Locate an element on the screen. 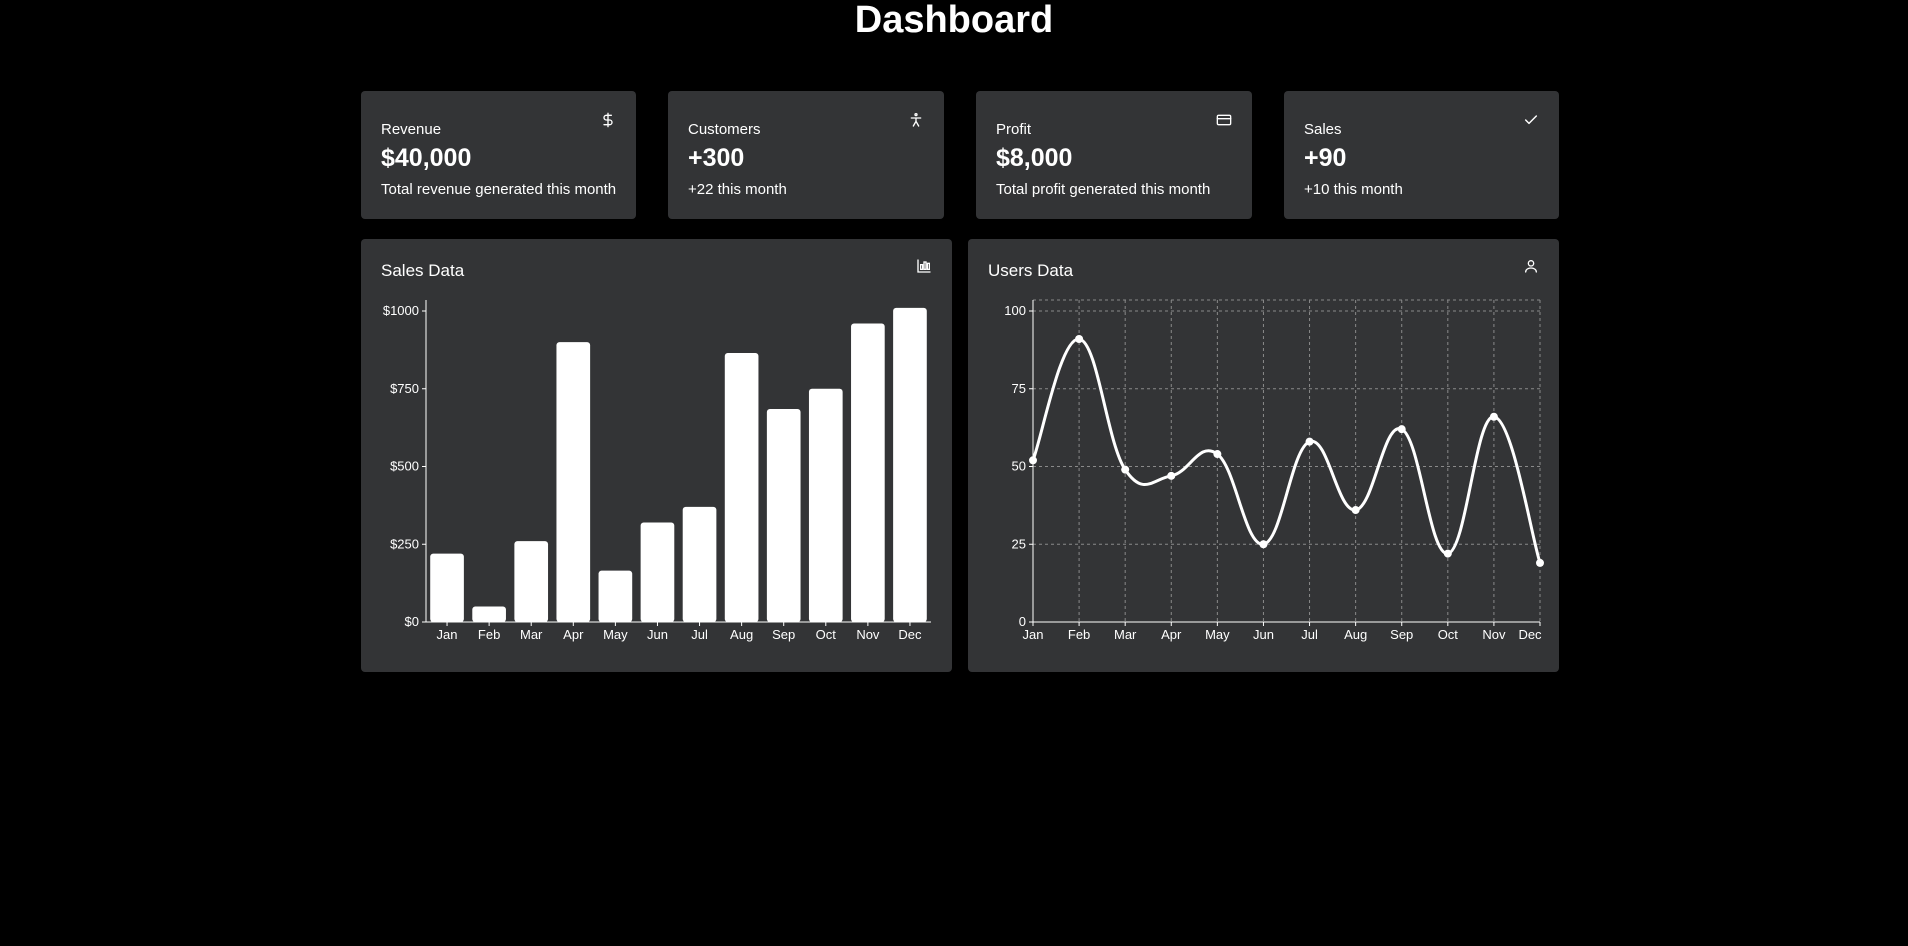 This screenshot has width=1908, height=946. card-subtext: +10 this month is located at coordinates (1353, 189).